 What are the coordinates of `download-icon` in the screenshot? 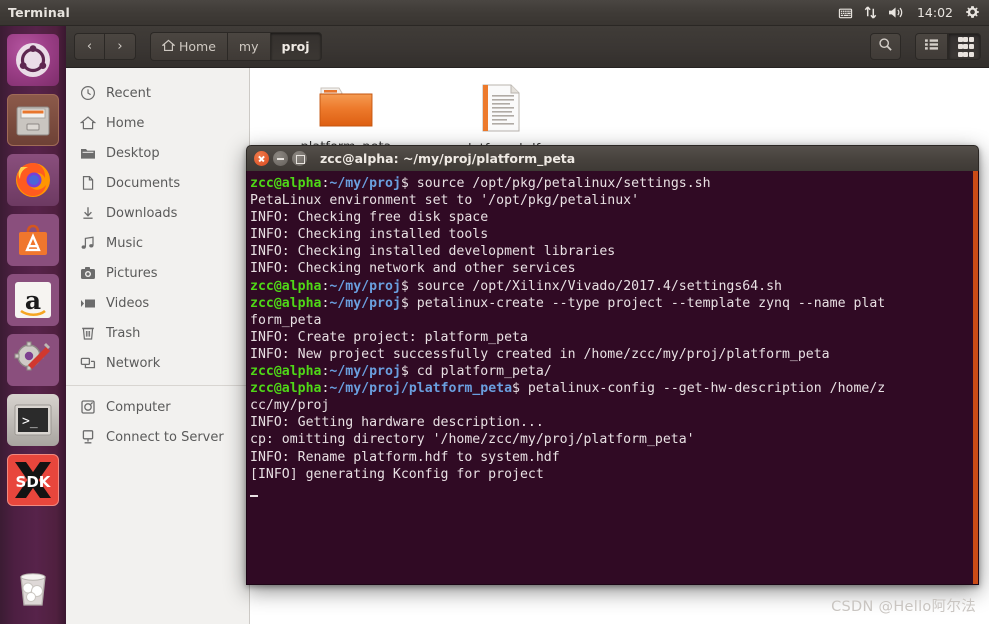 It's located at (87, 213).